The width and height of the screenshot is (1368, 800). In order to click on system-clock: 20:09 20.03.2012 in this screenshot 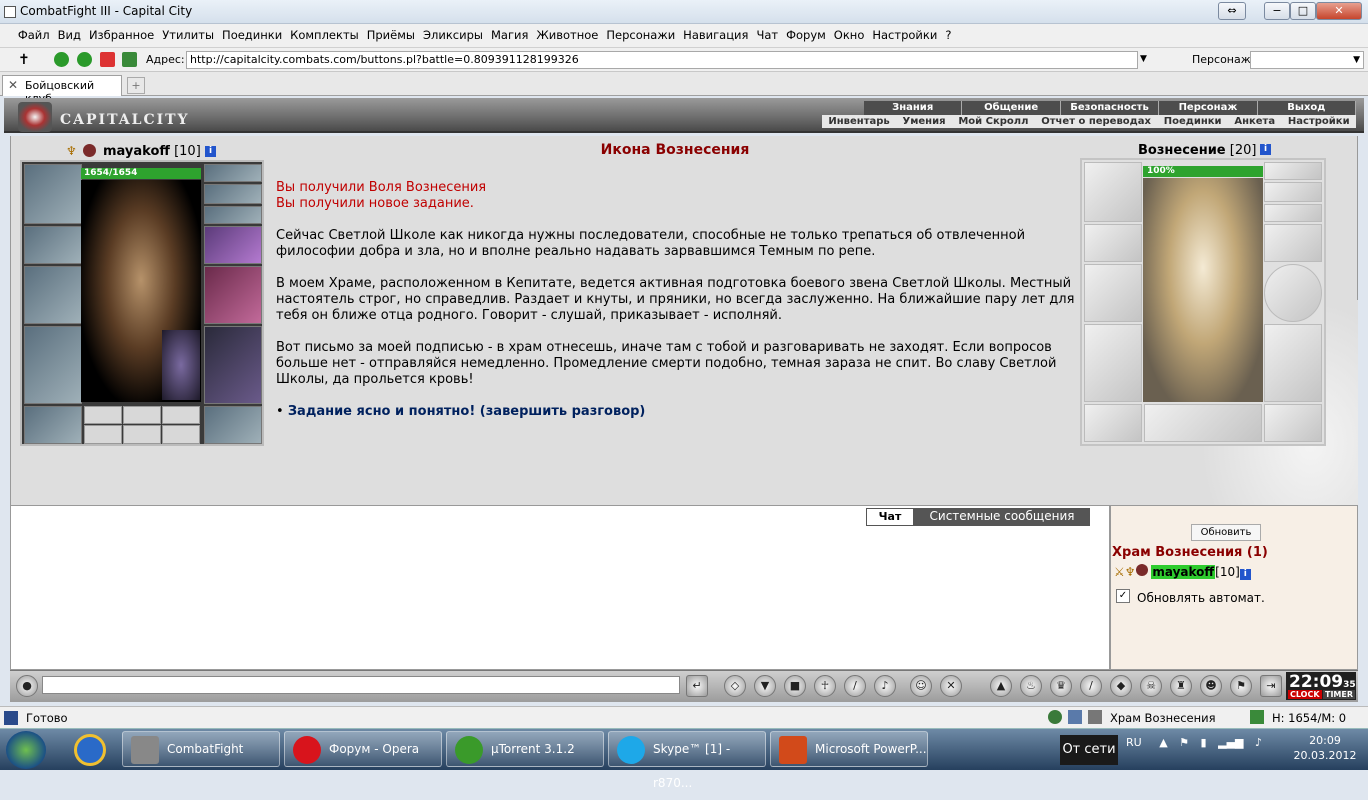, I will do `click(1325, 748)`.